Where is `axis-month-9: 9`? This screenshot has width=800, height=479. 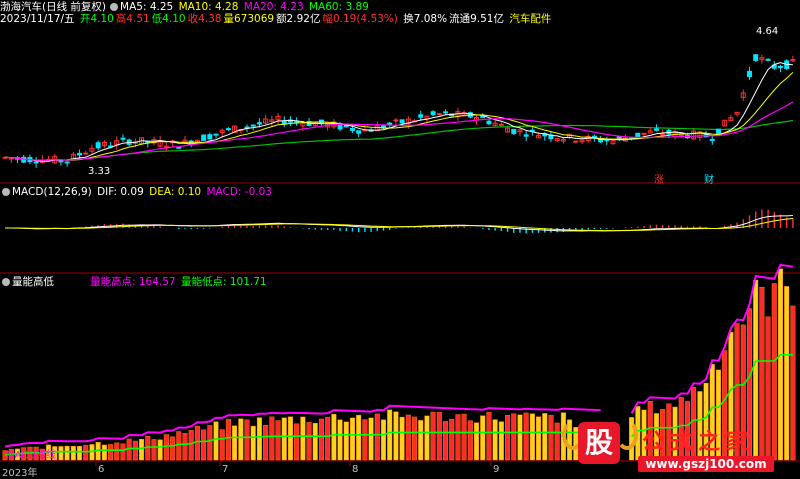
axis-month-9: 9 is located at coordinates (496, 469).